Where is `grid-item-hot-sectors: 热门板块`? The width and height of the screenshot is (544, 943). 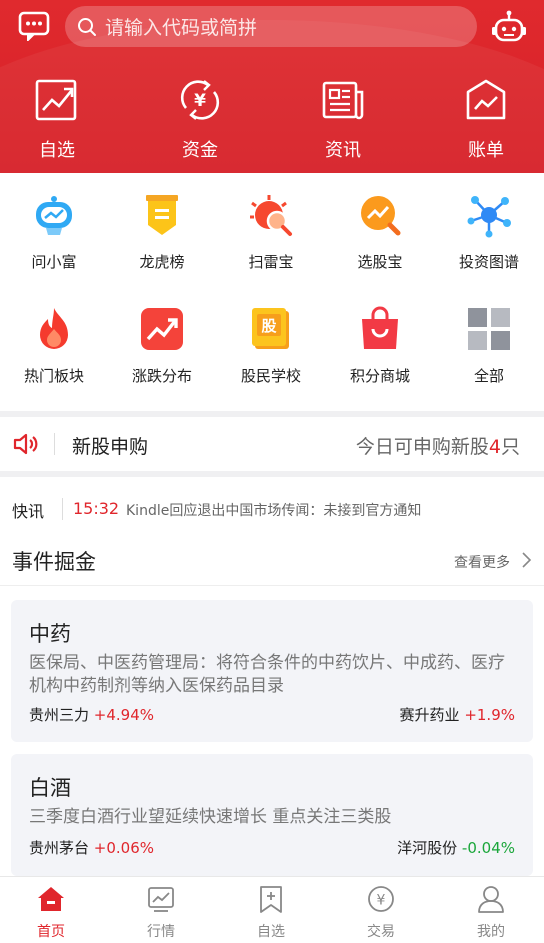 grid-item-hot-sectors: 热门板块 is located at coordinates (54, 345).